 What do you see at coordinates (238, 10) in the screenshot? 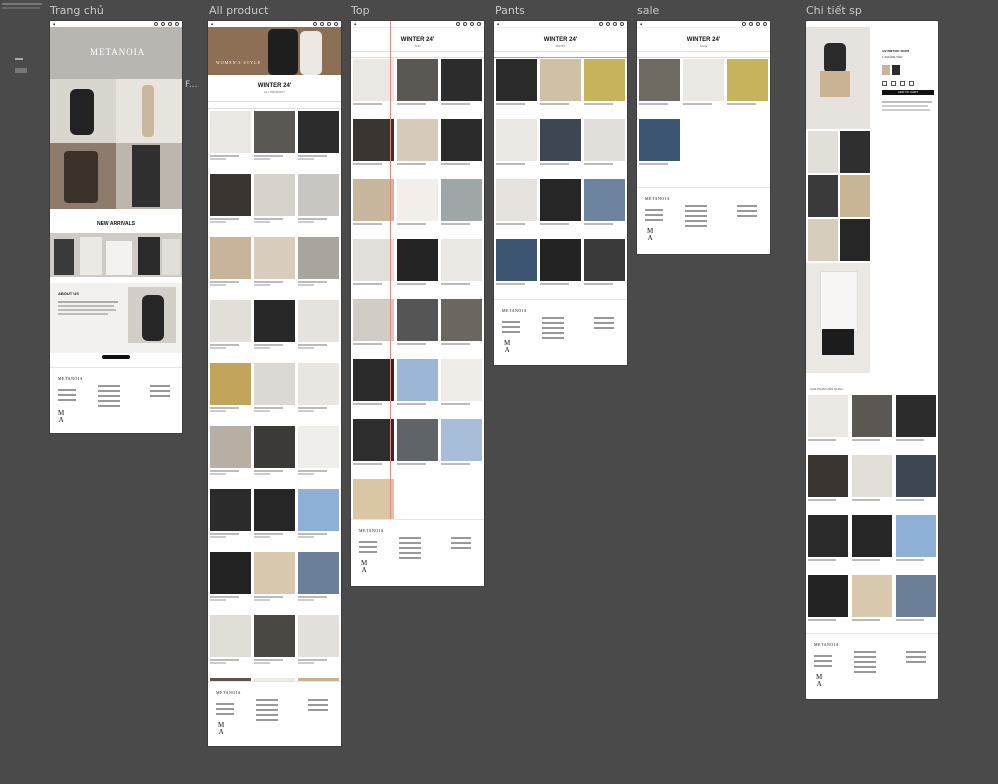
I see `frame-label-all: All product` at bounding box center [238, 10].